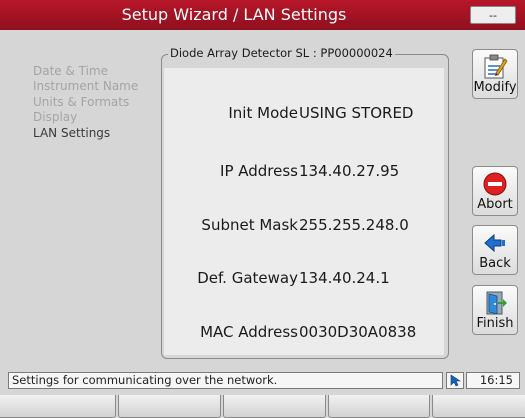 This screenshot has width=525, height=418. Describe the element at coordinates (495, 263) in the screenshot. I see `back-button-label: Back` at that location.